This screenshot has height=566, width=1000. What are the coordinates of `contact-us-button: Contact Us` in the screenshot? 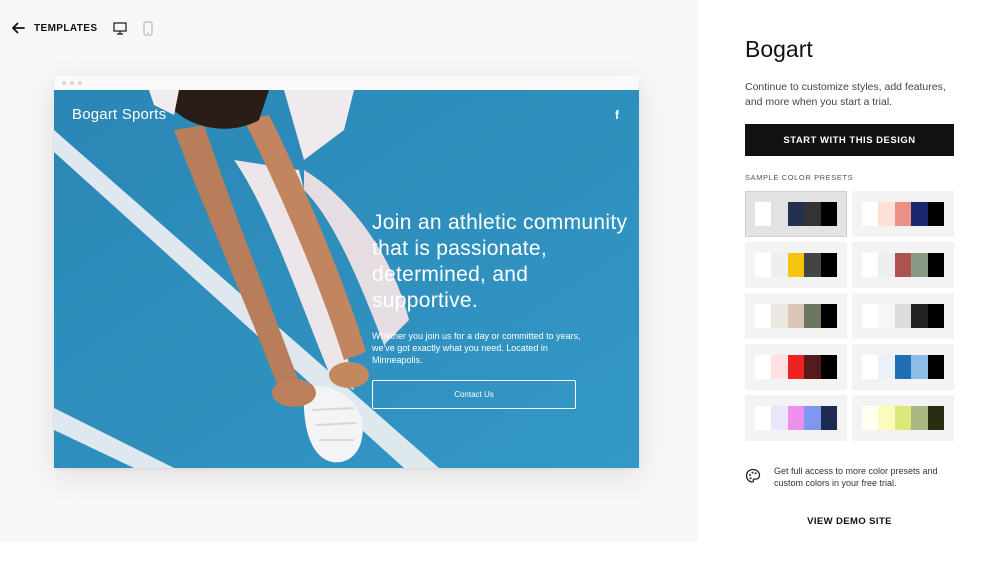 It's located at (474, 394).